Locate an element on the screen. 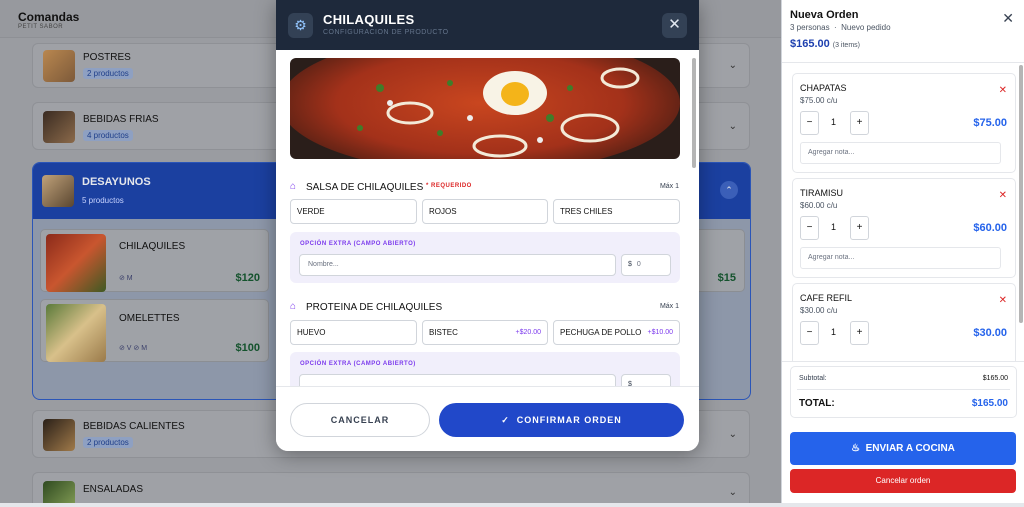  option-name: TRES CHILES is located at coordinates (586, 211).